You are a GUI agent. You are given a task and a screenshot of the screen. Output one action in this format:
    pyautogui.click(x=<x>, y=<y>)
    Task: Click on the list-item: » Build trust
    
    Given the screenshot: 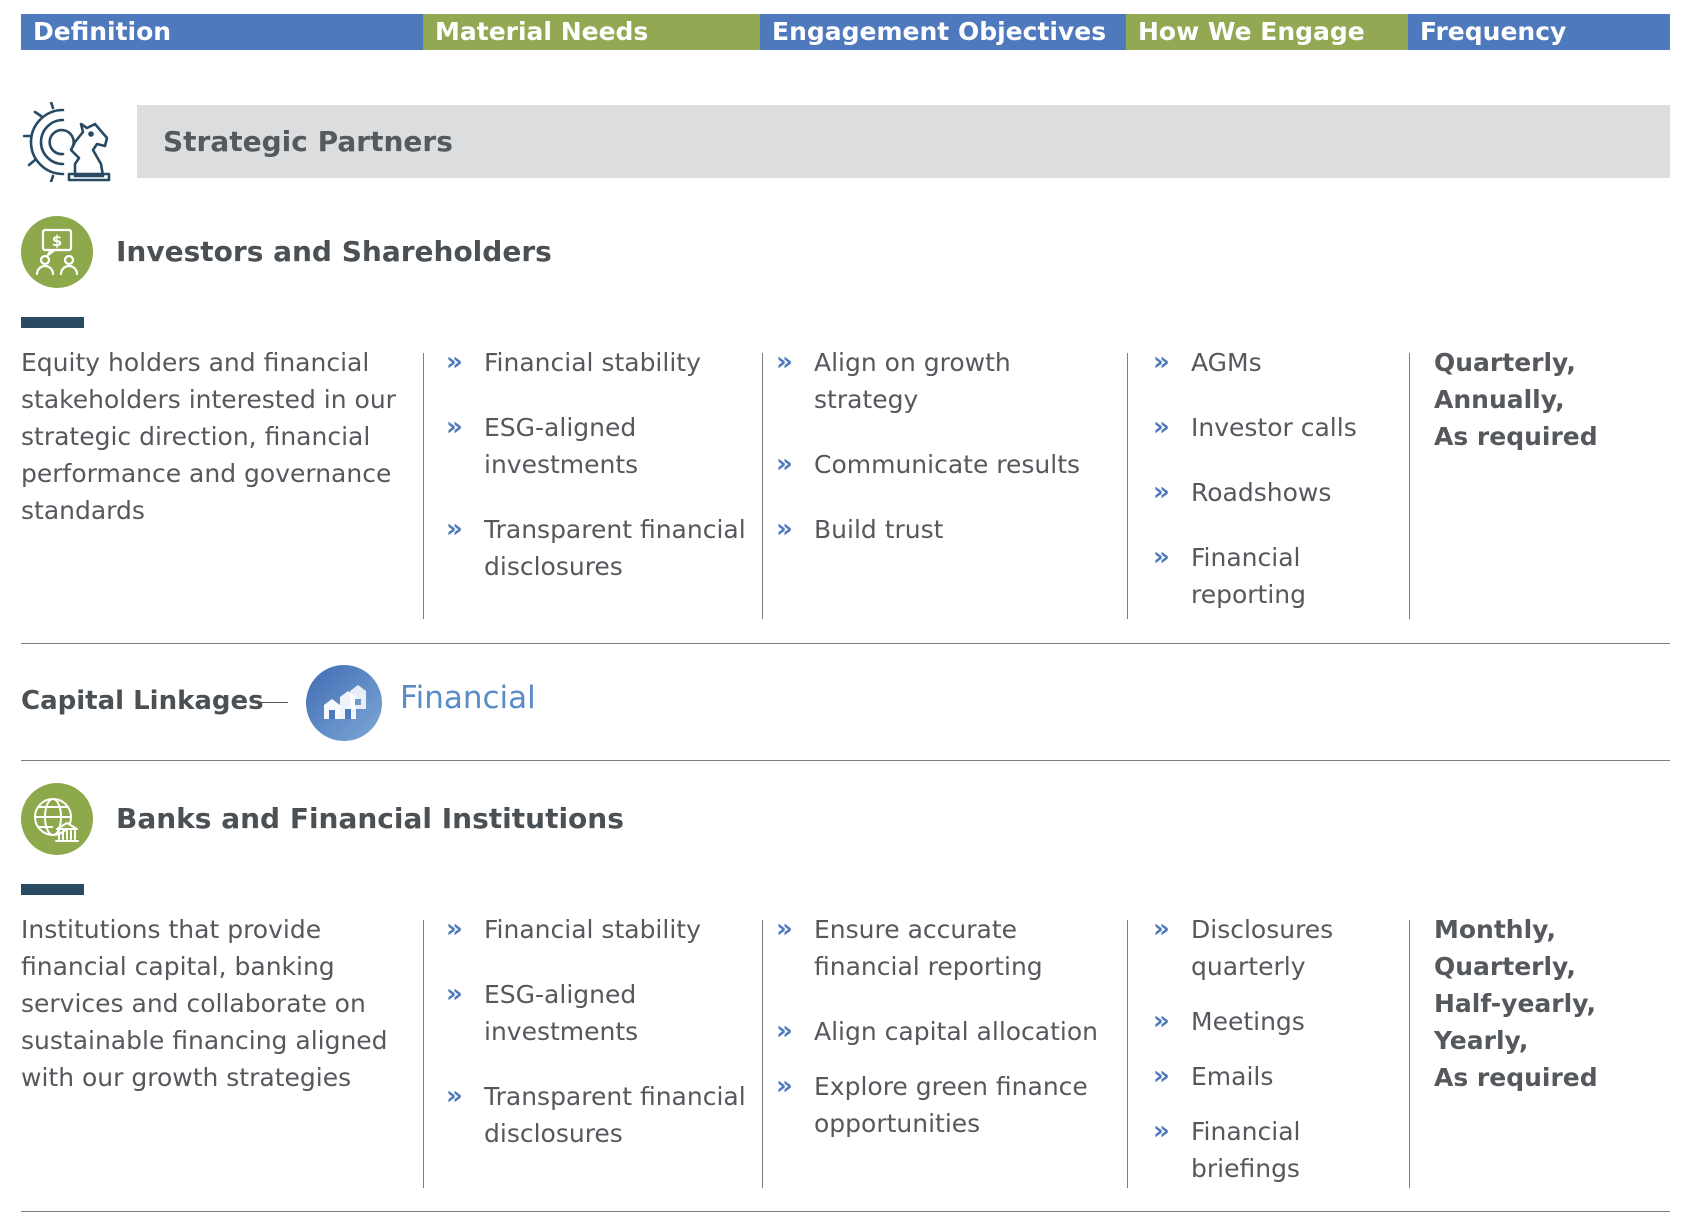 What is the action you would take?
    pyautogui.click(x=941, y=529)
    